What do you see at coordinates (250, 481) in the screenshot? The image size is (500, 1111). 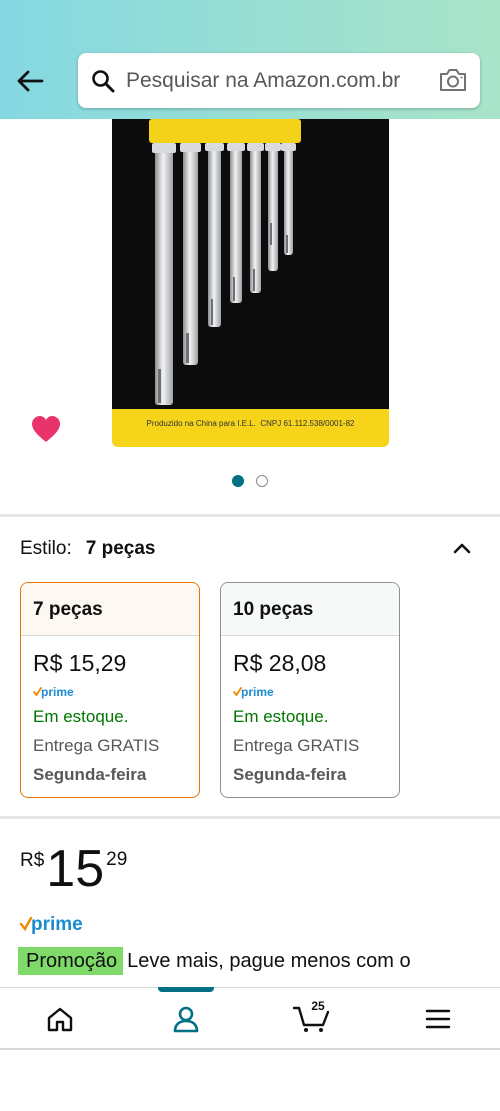 I see `carousel-dots` at bounding box center [250, 481].